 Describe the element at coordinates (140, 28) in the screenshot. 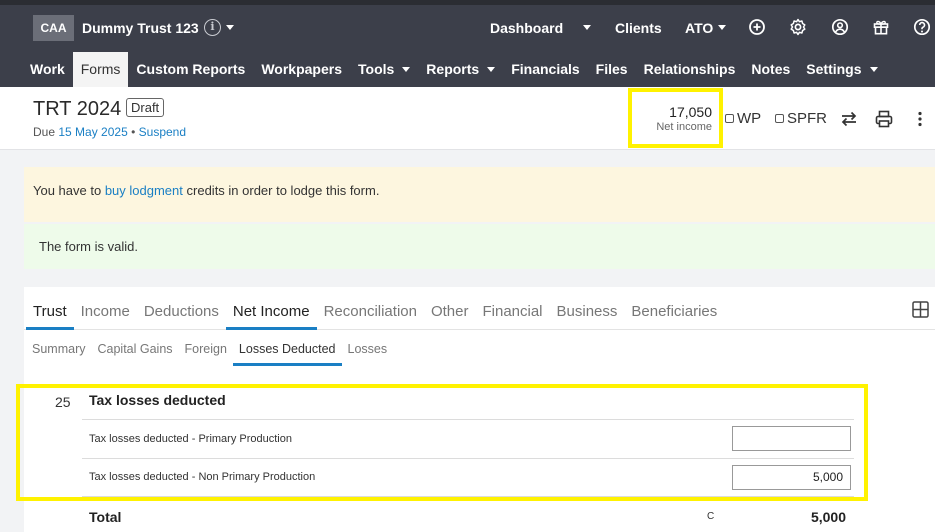

I see `org-name: Dummy Trust 123` at that location.